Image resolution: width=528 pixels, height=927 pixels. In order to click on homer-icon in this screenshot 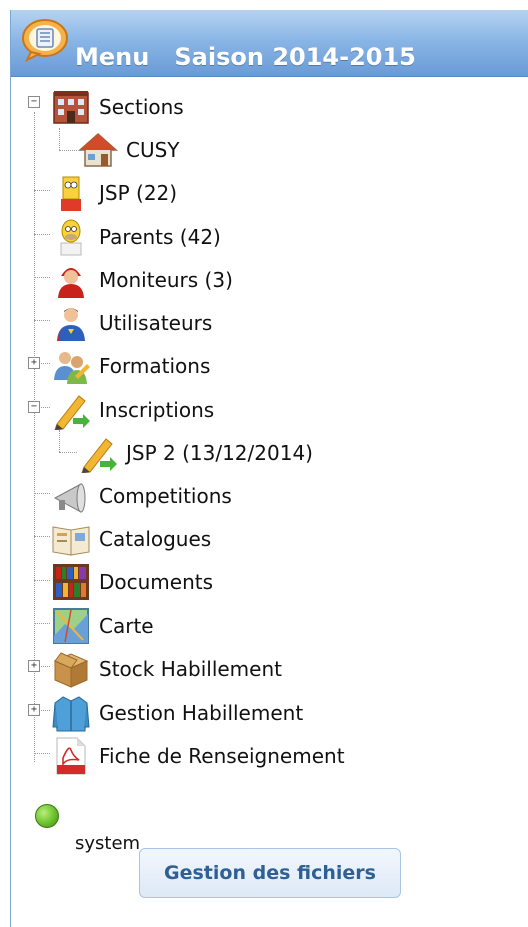, I will do `click(71, 237)`.